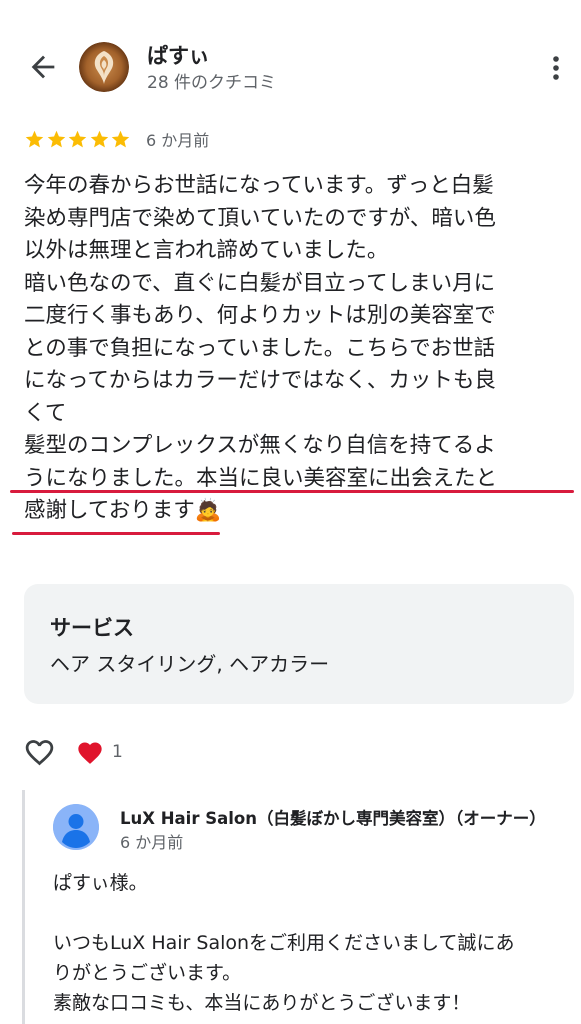 This screenshot has width=581, height=1024. What do you see at coordinates (290, 65) in the screenshot?
I see `review-header: ぱすぃ 28 件のクチコミ` at bounding box center [290, 65].